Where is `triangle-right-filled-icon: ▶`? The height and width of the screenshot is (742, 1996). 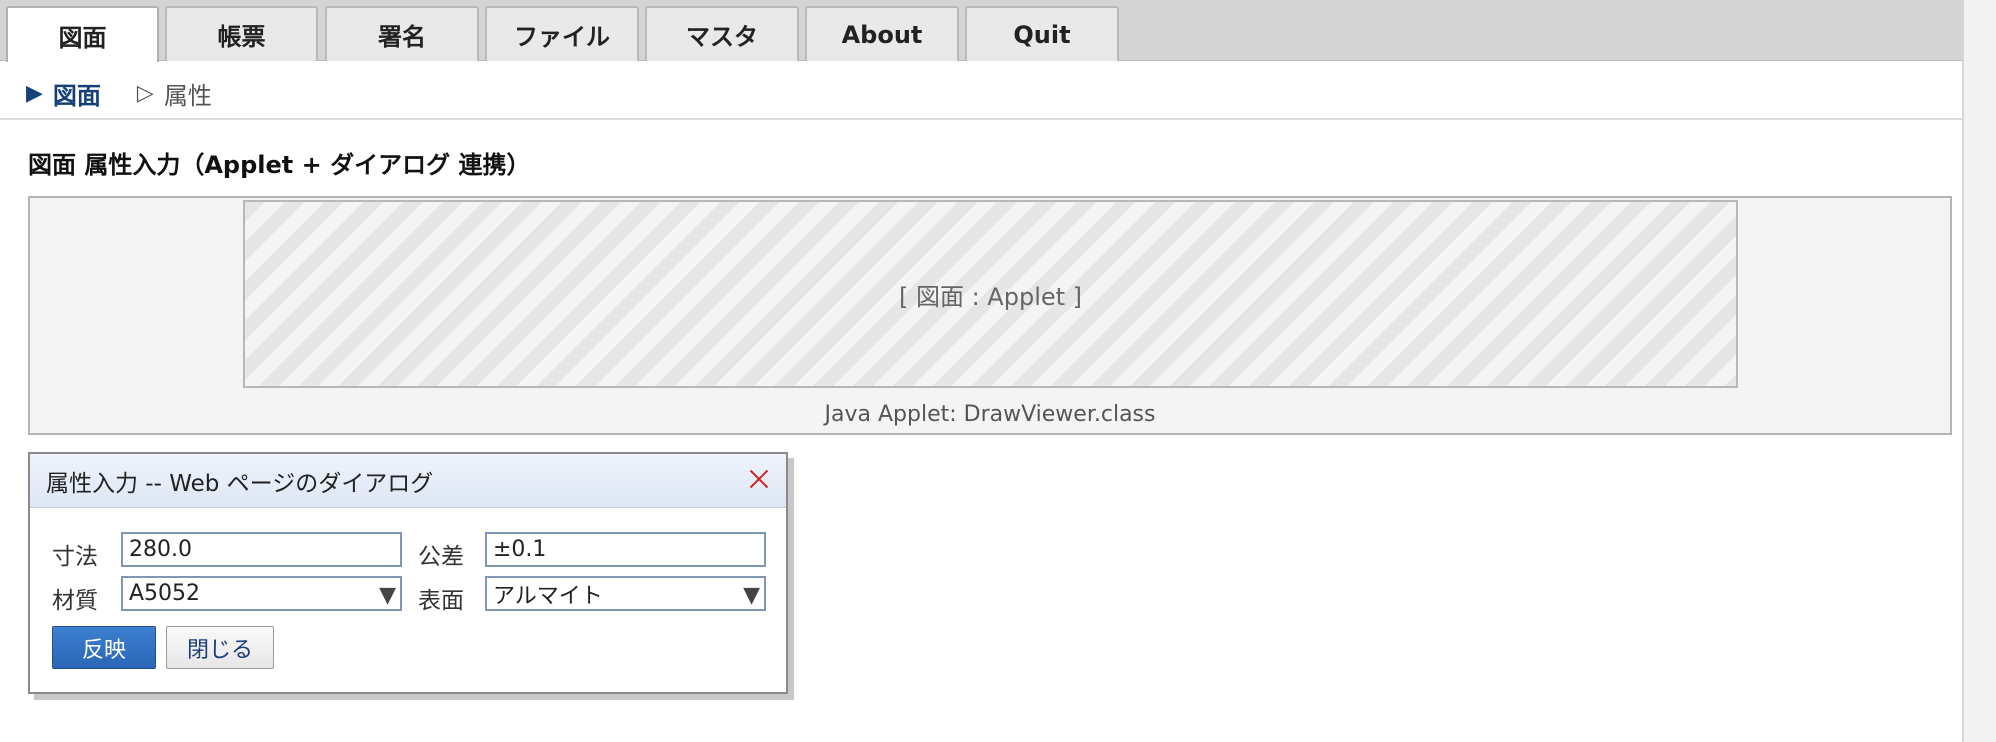 triangle-right-filled-icon: ▶ is located at coordinates (34, 93).